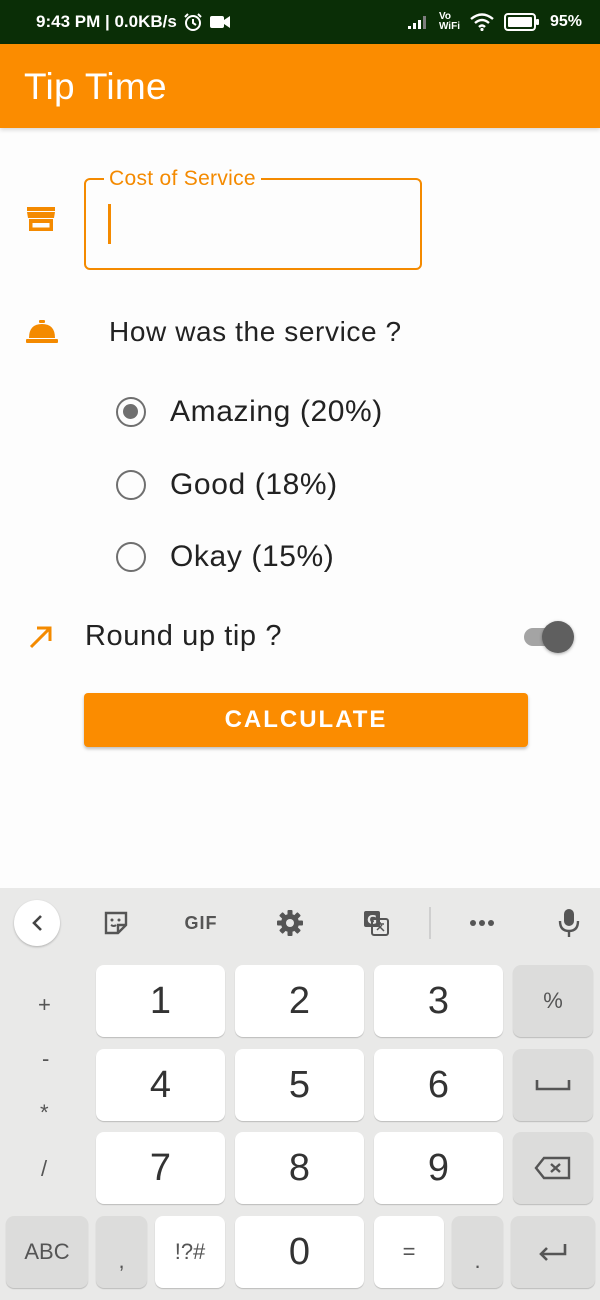  I want to click on minus-key: -, so click(45, 1059).